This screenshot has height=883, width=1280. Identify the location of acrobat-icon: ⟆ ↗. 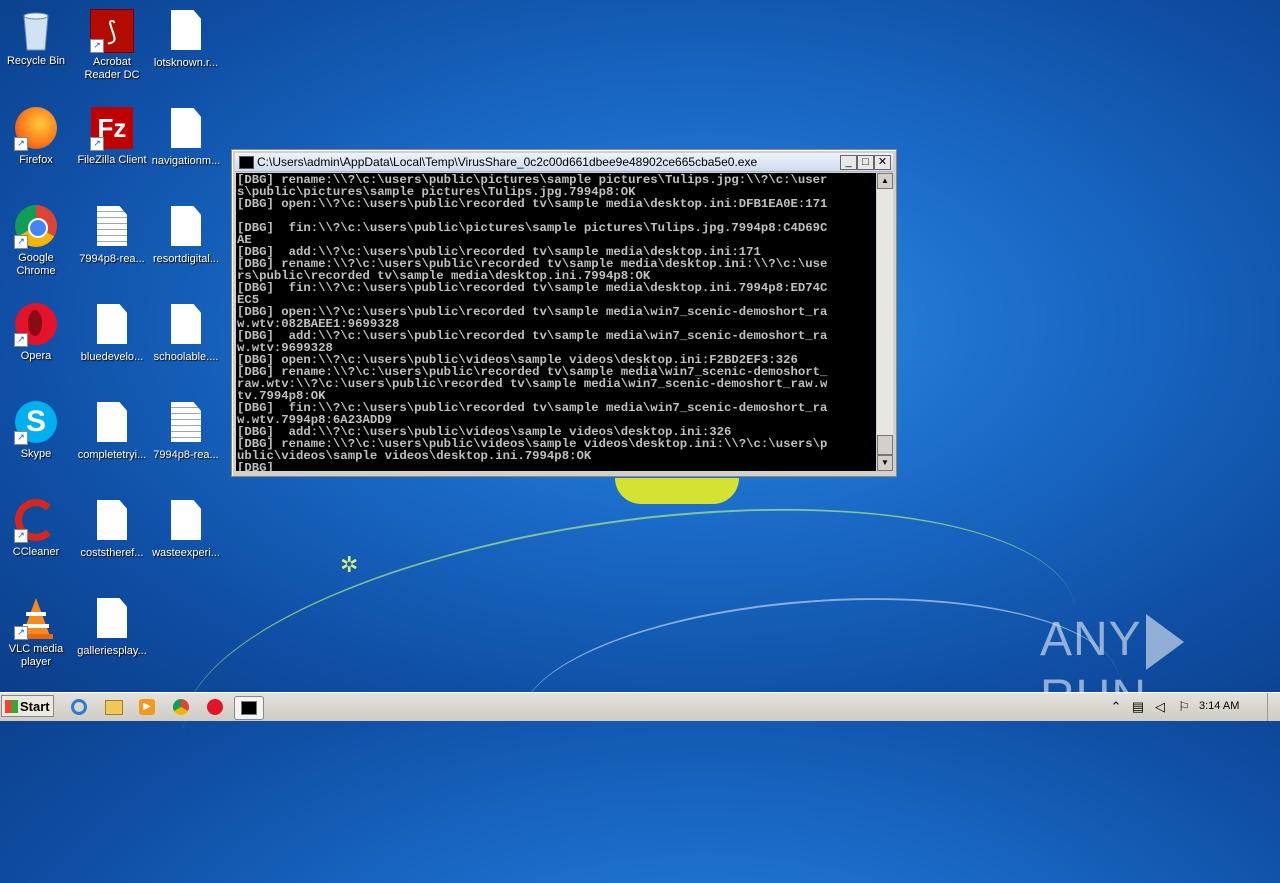
(112, 31).